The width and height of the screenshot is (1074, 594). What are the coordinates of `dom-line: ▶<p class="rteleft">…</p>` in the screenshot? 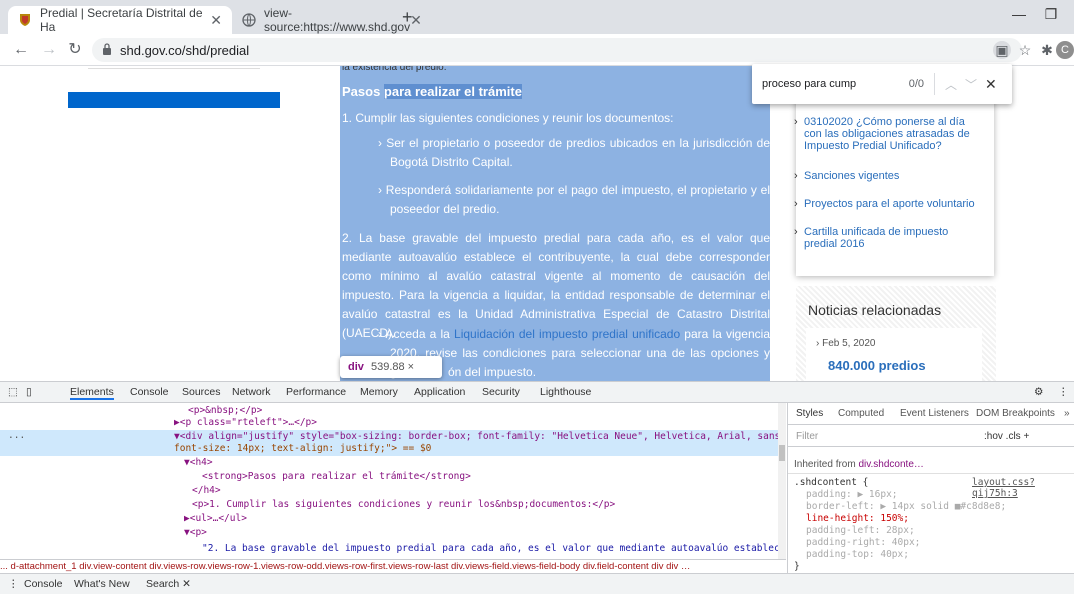 It's located at (245, 423).